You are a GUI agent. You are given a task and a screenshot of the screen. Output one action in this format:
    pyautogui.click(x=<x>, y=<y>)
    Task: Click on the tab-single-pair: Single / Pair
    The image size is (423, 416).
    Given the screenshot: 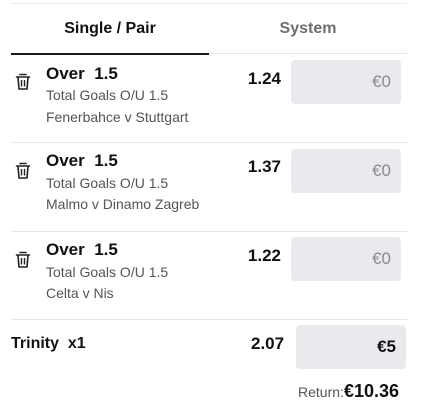 What is the action you would take?
    pyautogui.click(x=110, y=29)
    